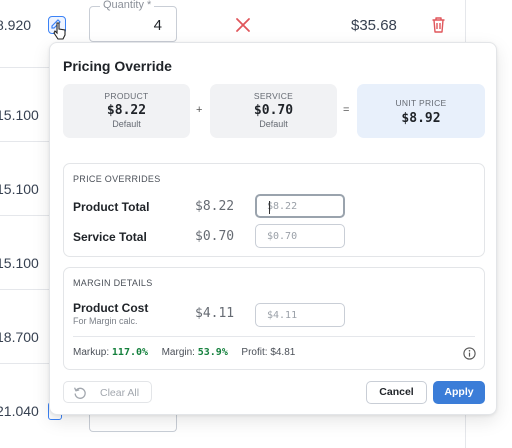 This screenshot has height=448, width=512. Describe the element at coordinates (111, 207) in the screenshot. I see `product-total-label: Product Total` at that location.